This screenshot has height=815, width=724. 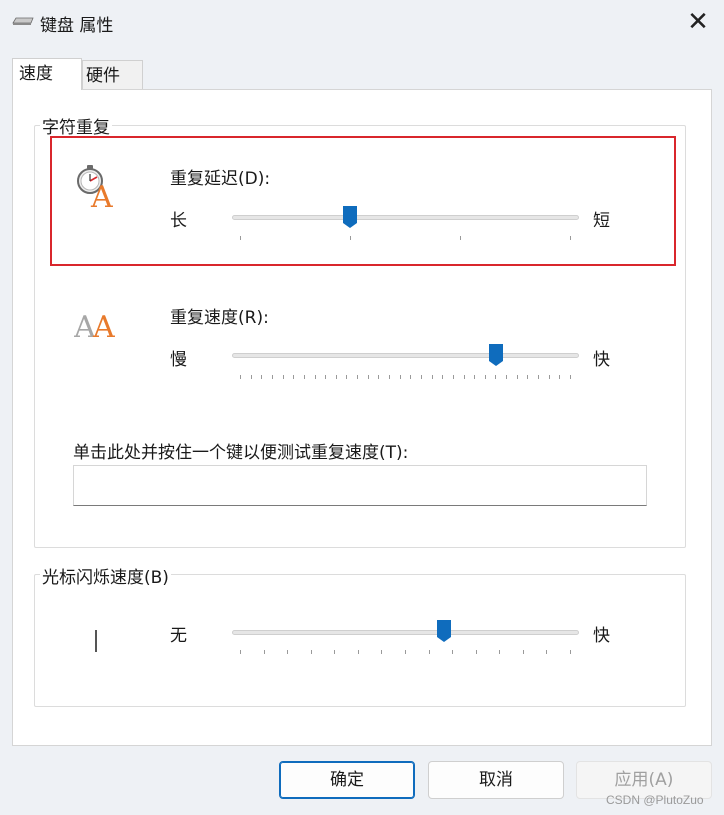 What do you see at coordinates (47, 74) in the screenshot?
I see `tab-speed: 速度` at bounding box center [47, 74].